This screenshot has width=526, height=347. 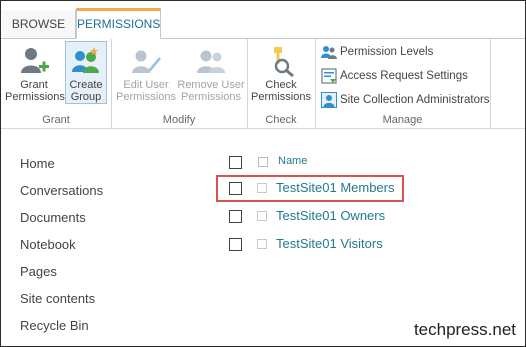 I want to click on access-request-settings-button: Access Request Settings, so click(x=394, y=76).